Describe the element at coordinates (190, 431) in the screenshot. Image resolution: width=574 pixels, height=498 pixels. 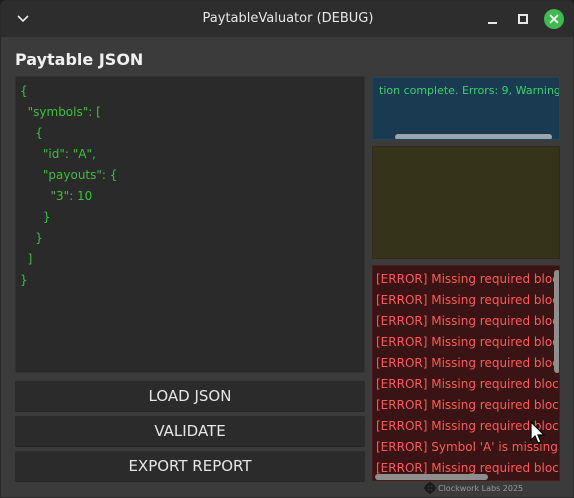
I see `validate-button: VALIDATE` at that location.